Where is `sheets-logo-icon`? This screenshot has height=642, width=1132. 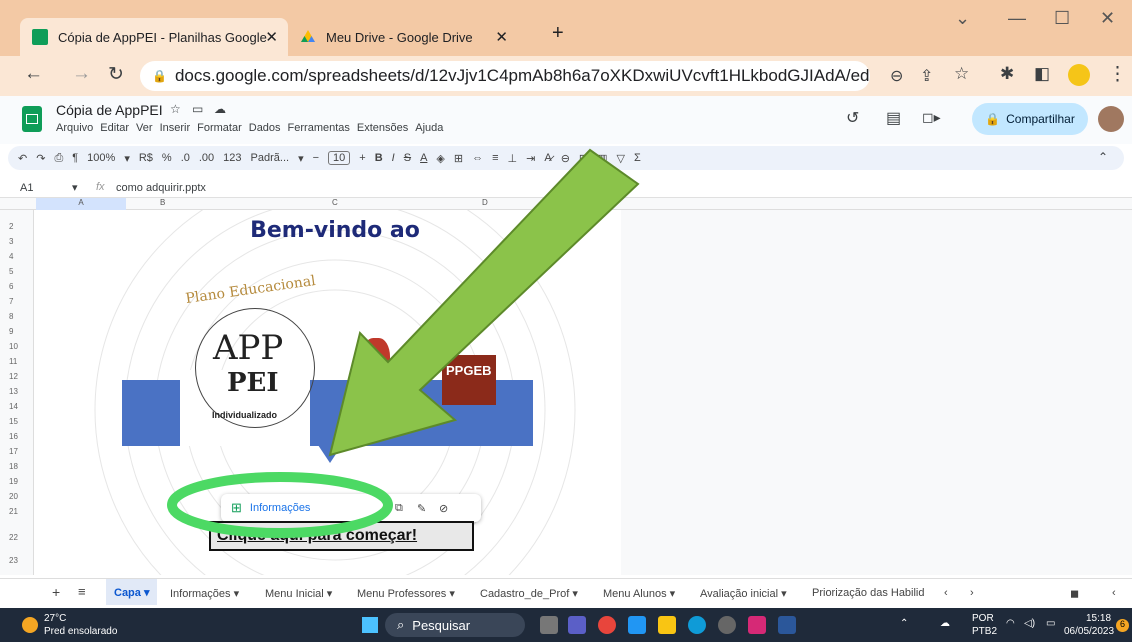
sheets-logo-icon is located at coordinates (32, 119).